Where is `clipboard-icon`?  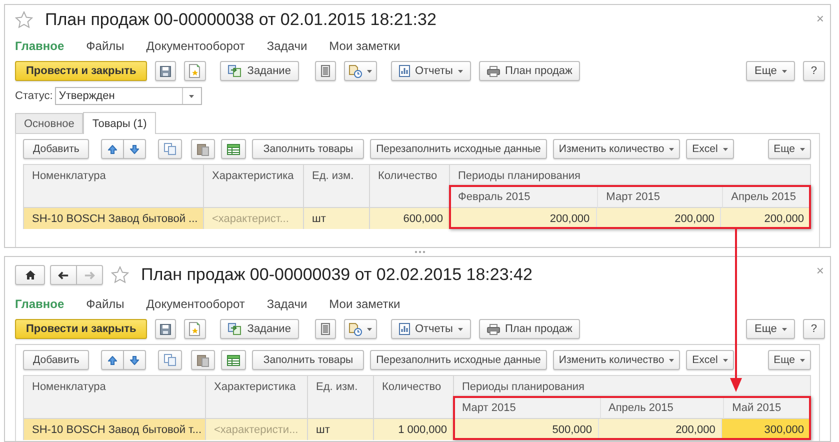 clipboard-icon is located at coordinates (203, 149).